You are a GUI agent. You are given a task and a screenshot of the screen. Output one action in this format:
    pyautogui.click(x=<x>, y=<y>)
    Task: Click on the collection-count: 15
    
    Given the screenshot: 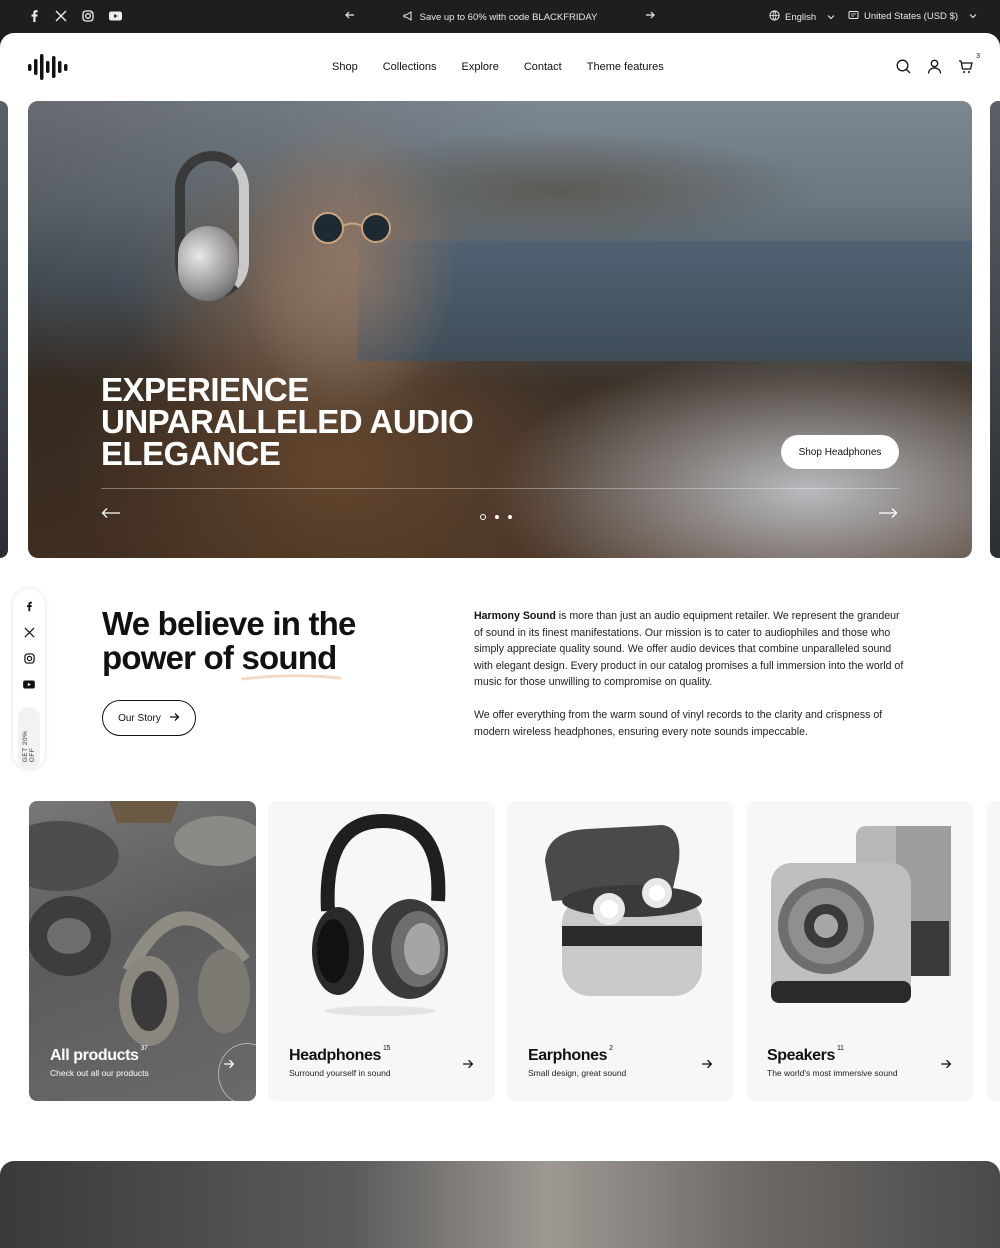 What is the action you would take?
    pyautogui.click(x=387, y=1048)
    